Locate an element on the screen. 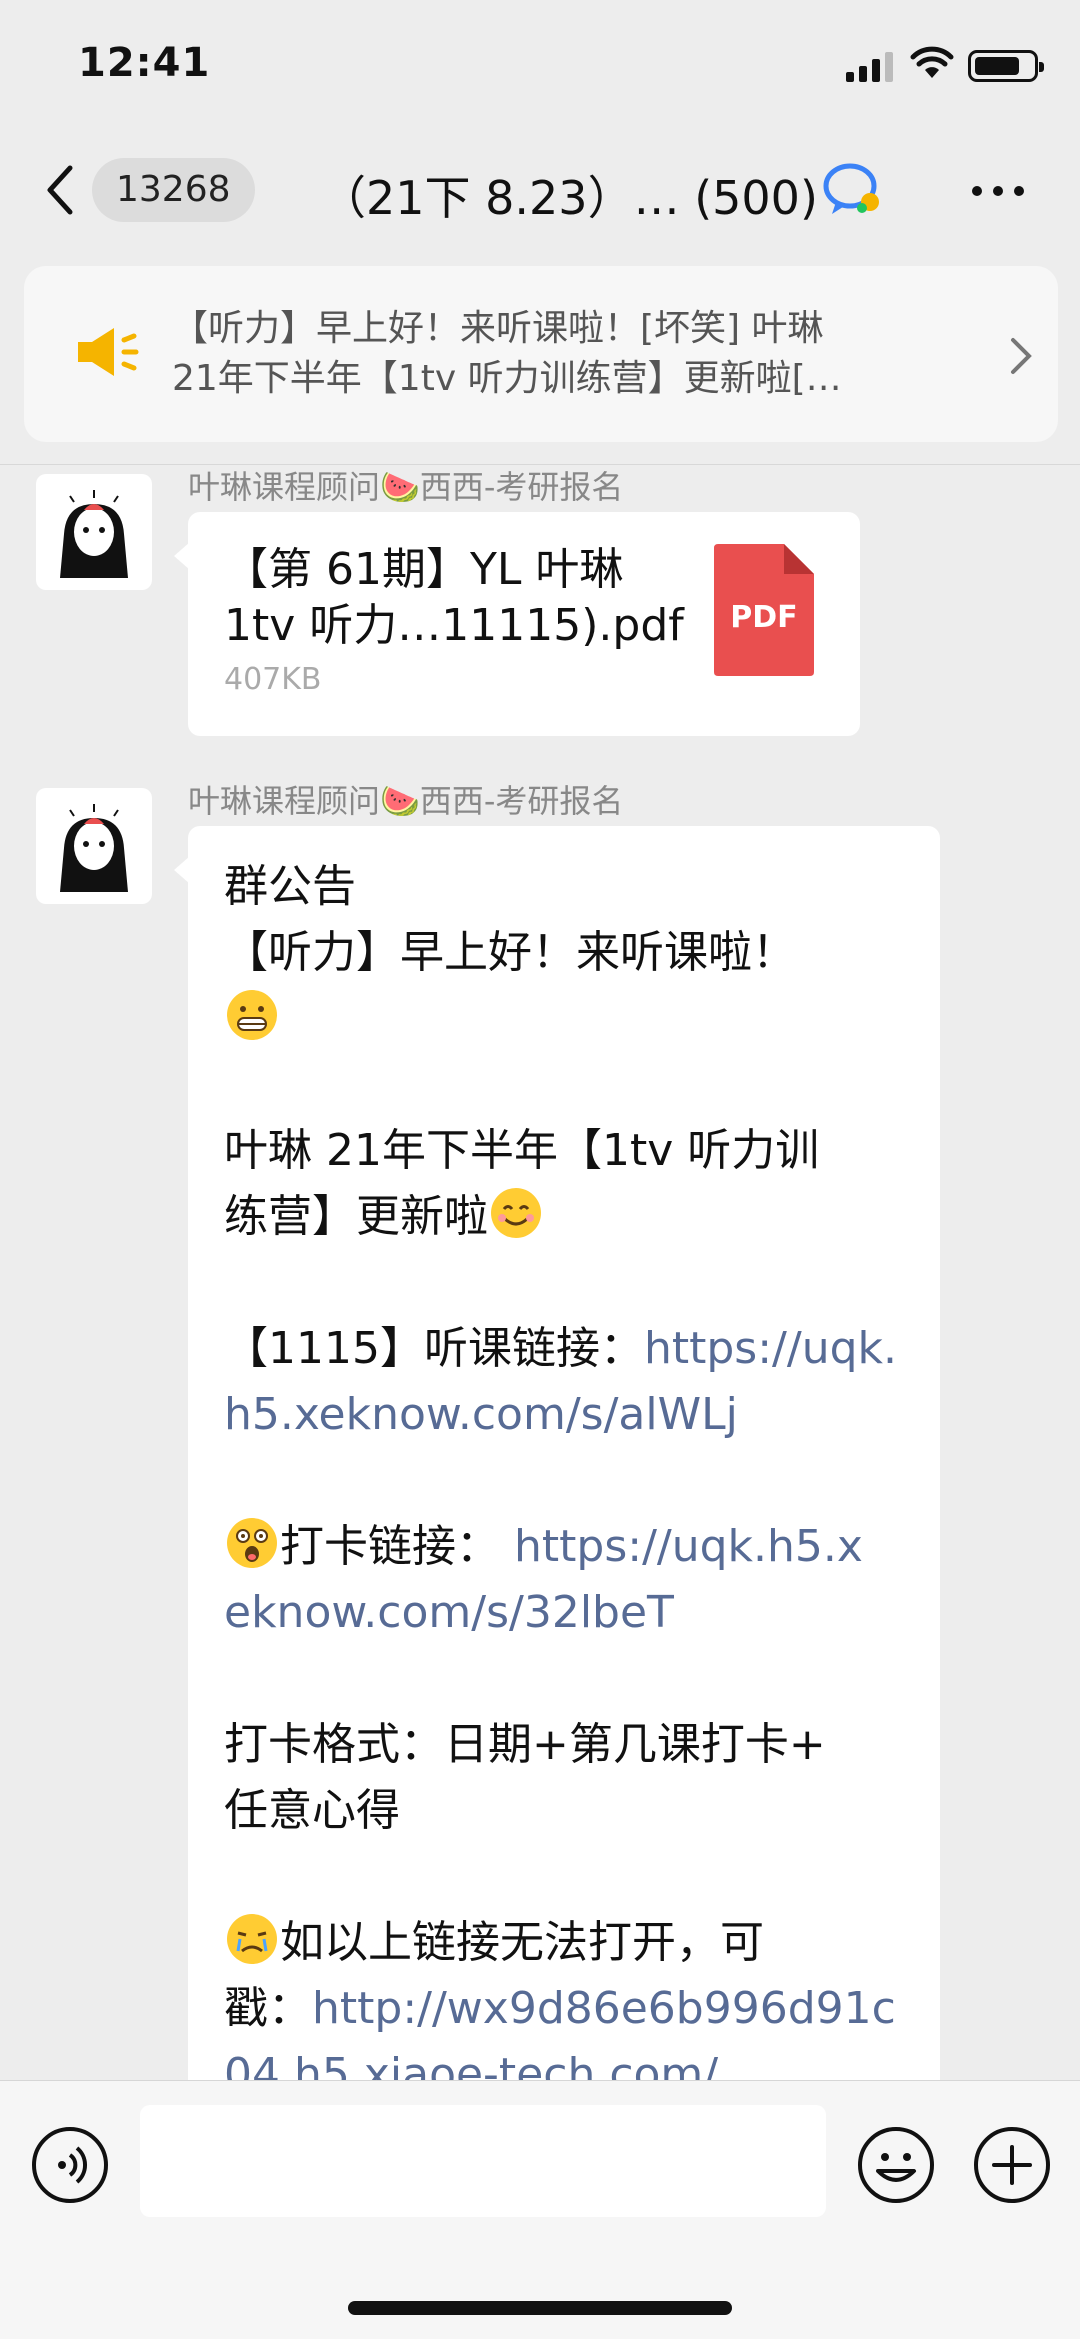 Image resolution: width=1080 pixels, height=2339 pixels. notice-line: 【1115】听课链接：https://uqk. is located at coordinates (569, 1349).